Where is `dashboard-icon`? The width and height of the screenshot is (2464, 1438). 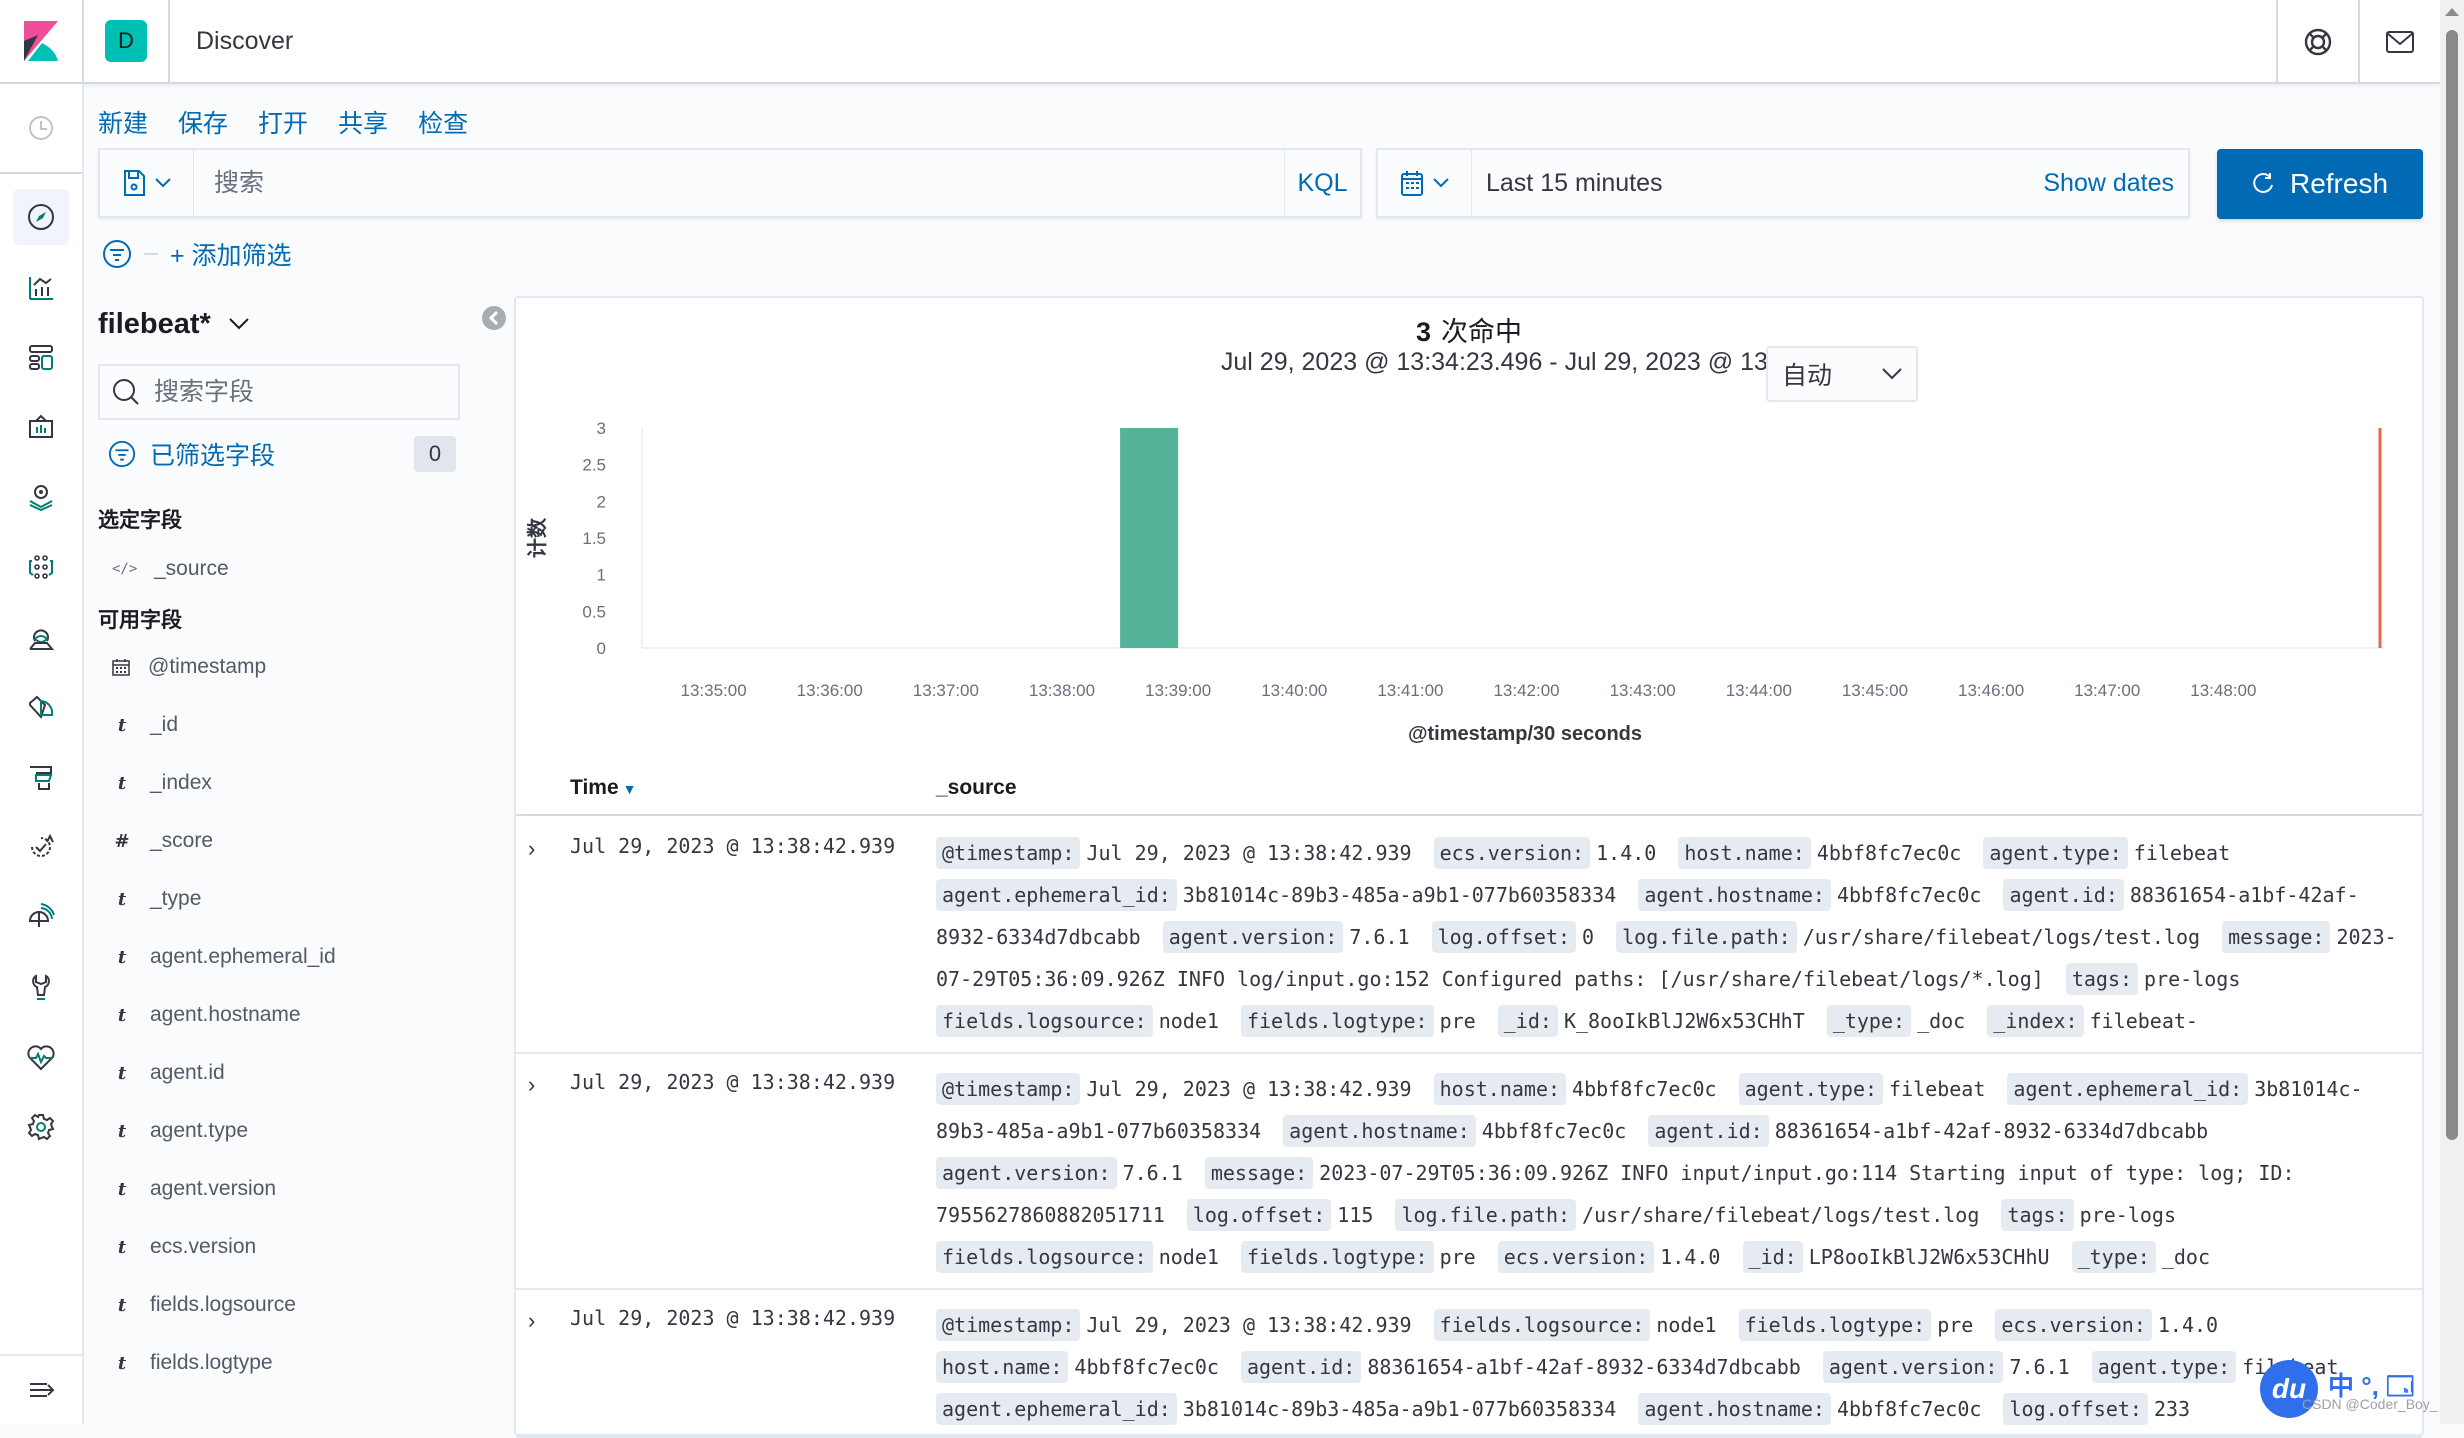
dashboard-icon is located at coordinates (41, 357).